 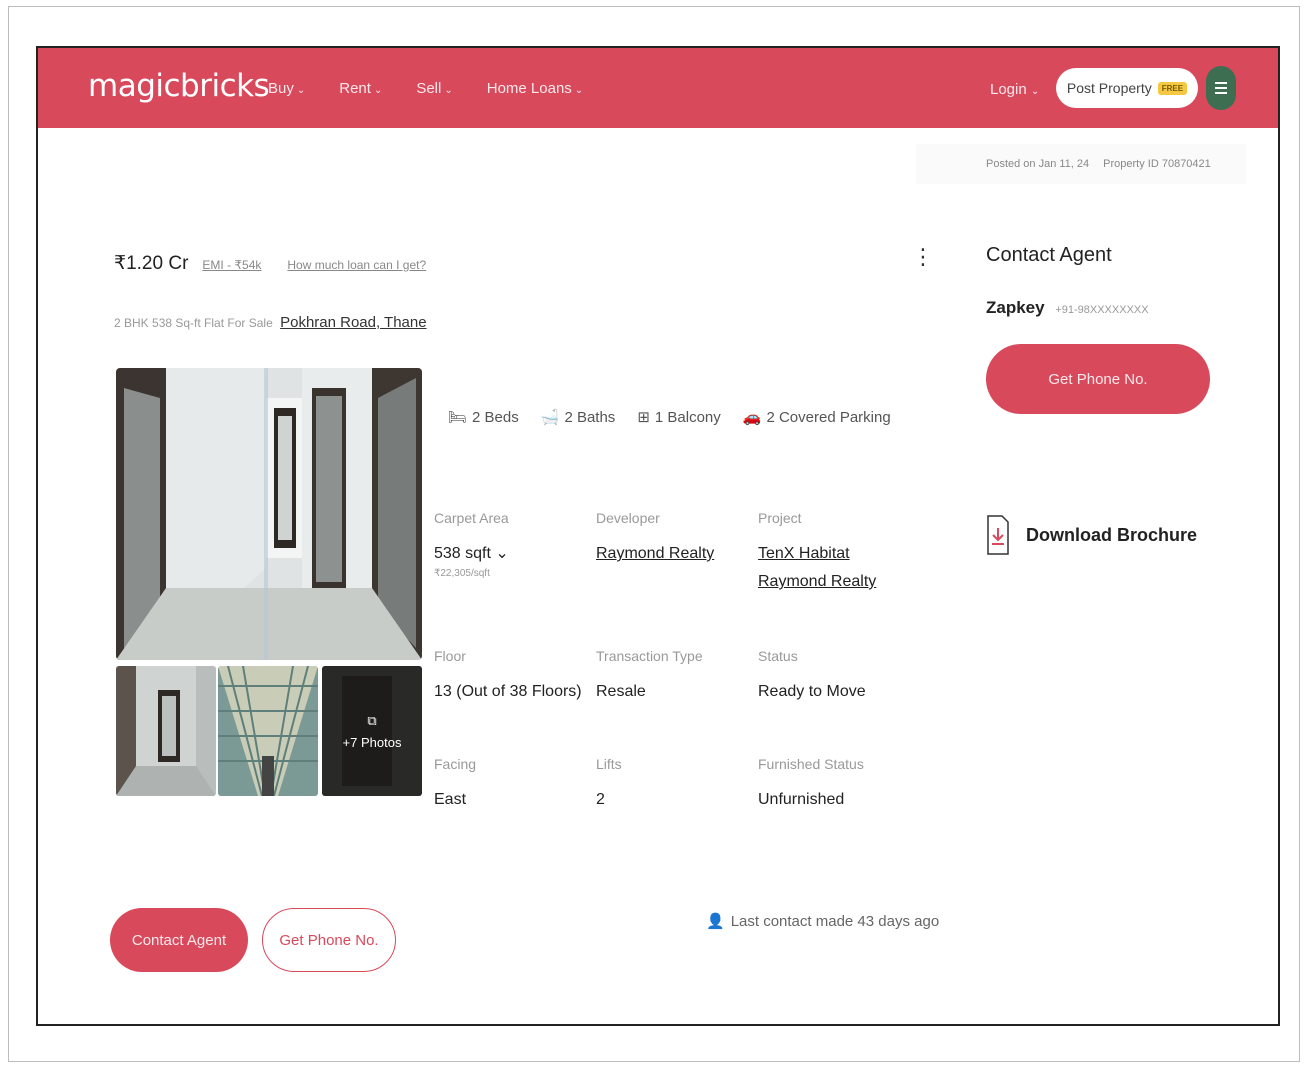 What do you see at coordinates (151, 263) in the screenshot?
I see `price: ₹1.20 Cr` at bounding box center [151, 263].